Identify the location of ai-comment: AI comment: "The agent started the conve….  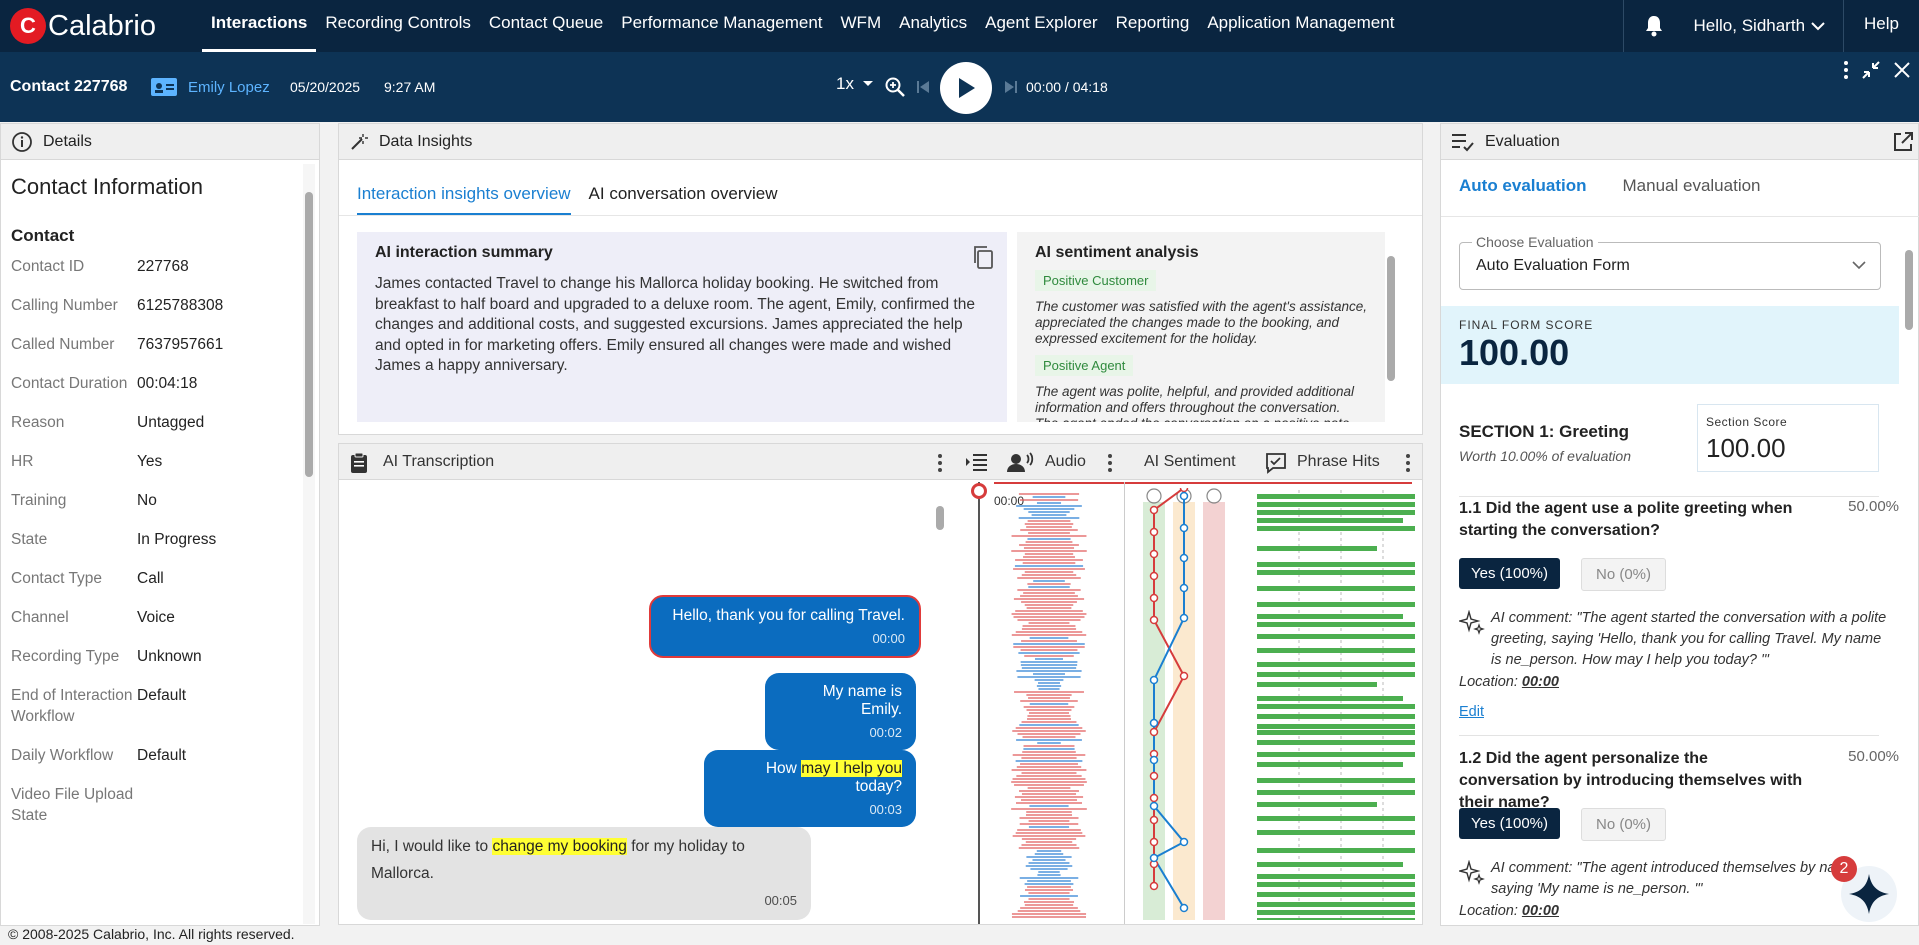
(1689, 639).